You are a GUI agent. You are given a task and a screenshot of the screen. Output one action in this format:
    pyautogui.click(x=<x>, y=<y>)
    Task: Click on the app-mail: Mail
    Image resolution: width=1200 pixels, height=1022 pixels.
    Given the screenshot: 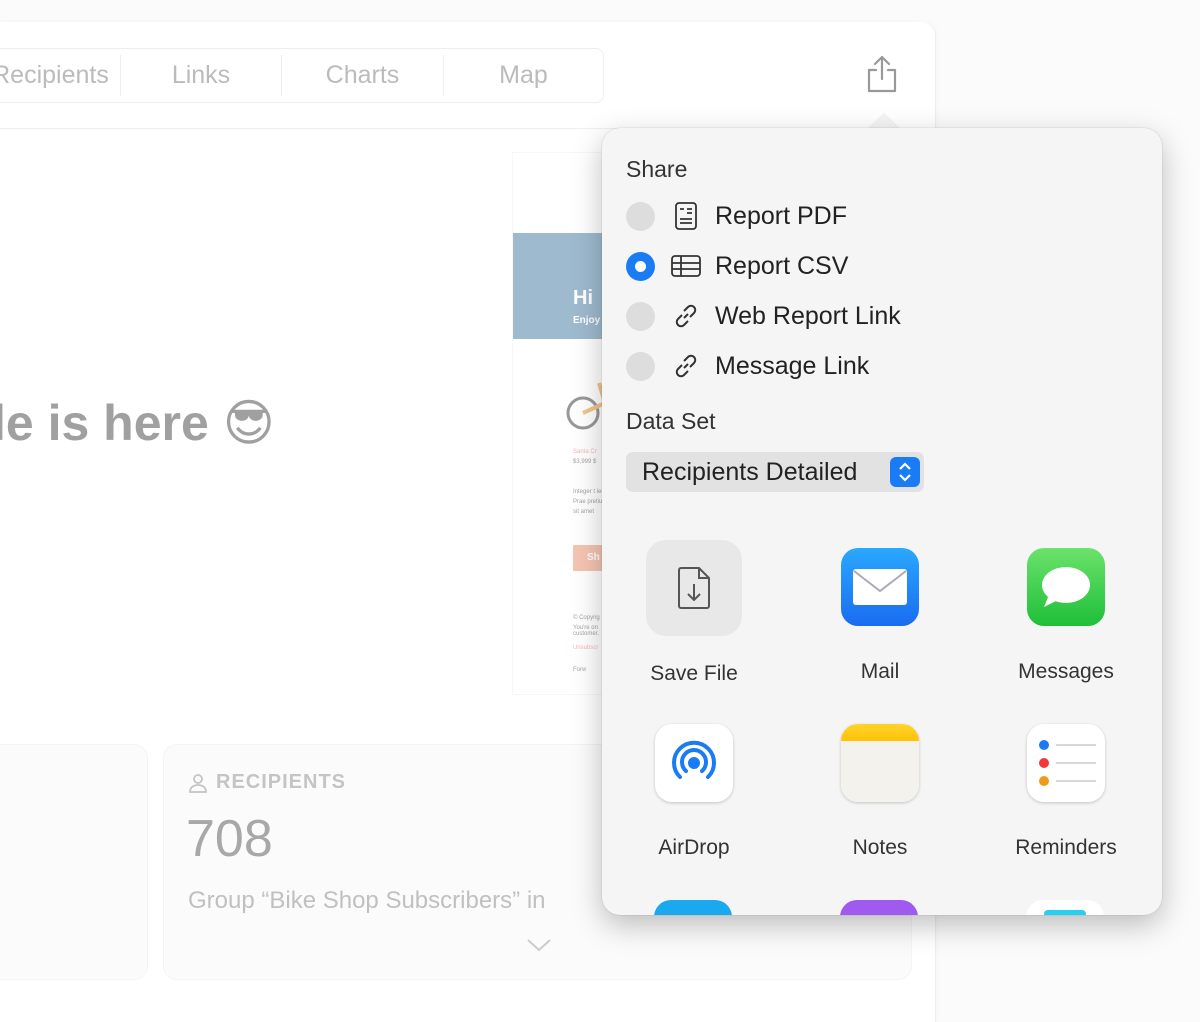 What is the action you would take?
    pyautogui.click(x=880, y=616)
    